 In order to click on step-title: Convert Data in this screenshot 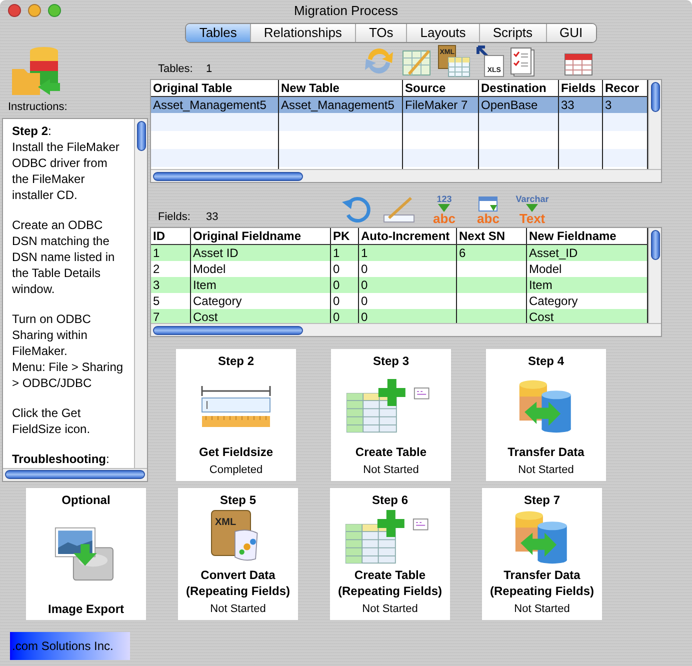, I will do `click(238, 574)`.